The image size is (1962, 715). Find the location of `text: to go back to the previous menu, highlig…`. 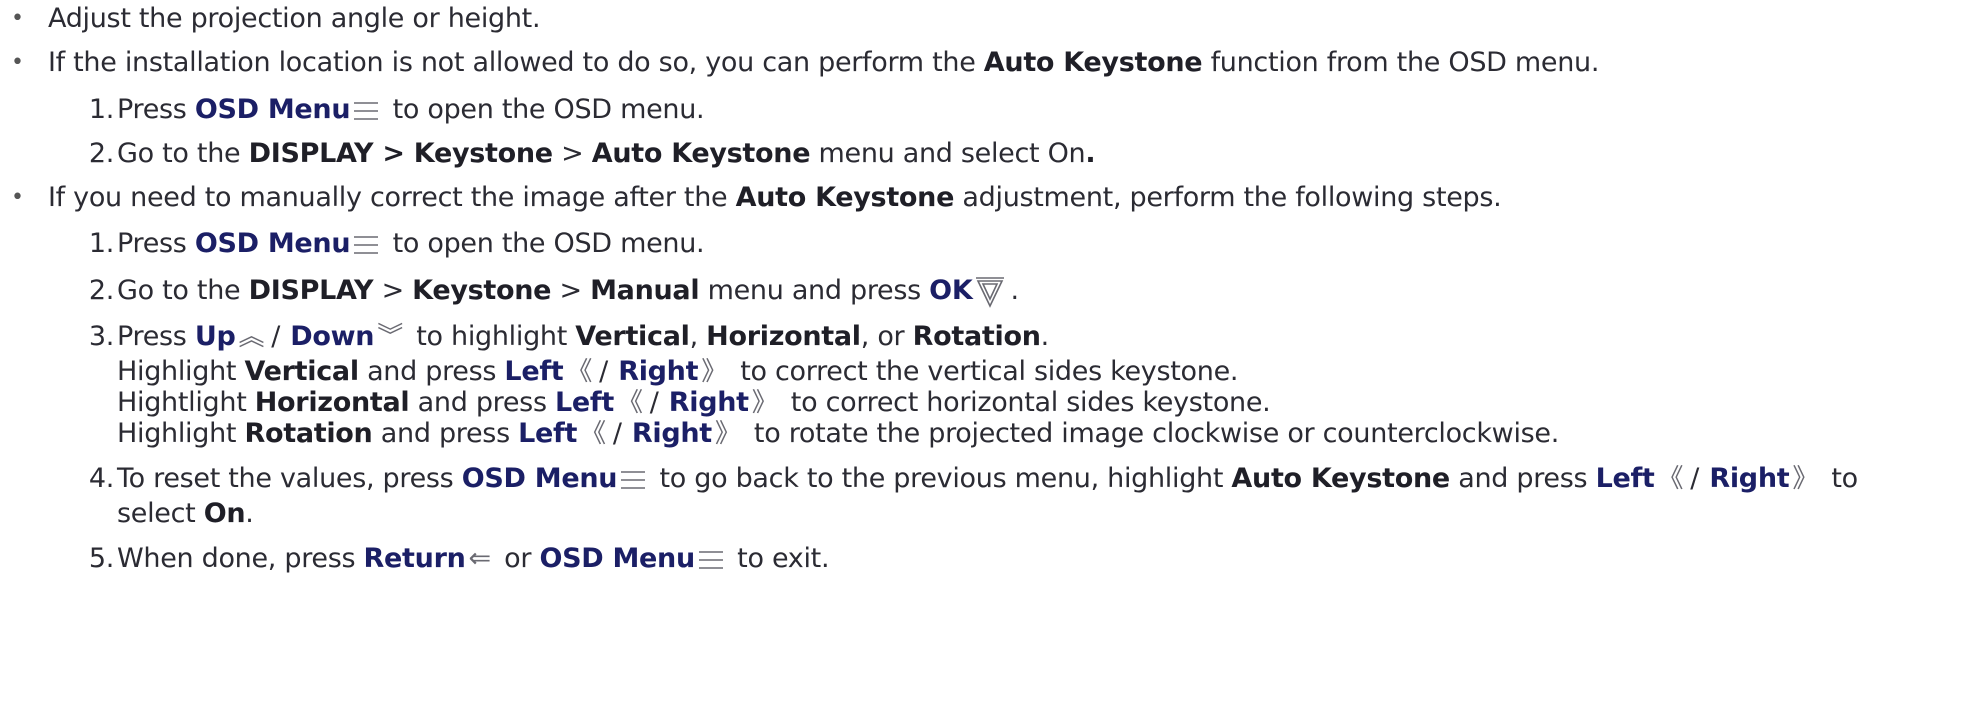

text: to go back to the previous menu, highlig… is located at coordinates (941, 478).